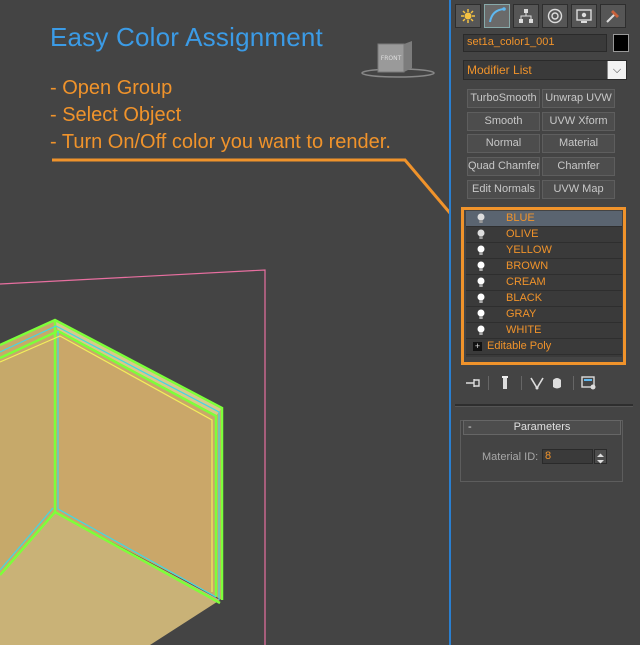 The width and height of the screenshot is (640, 645). Describe the element at coordinates (543, 286) in the screenshot. I see `stack-highlight-frame` at that location.